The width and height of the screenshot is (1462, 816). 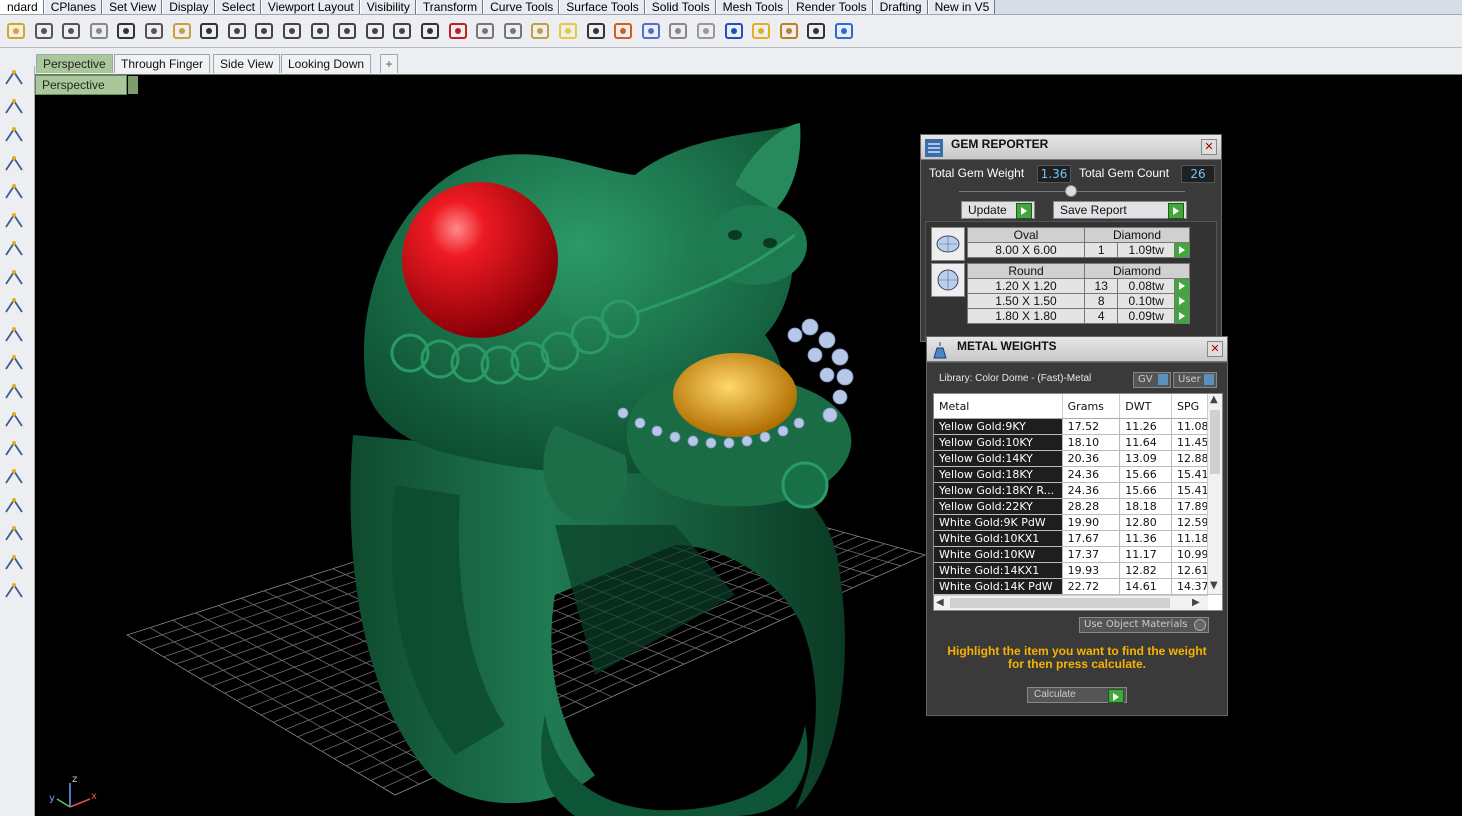 I want to click on render-sphere-icon, so click(x=706, y=31).